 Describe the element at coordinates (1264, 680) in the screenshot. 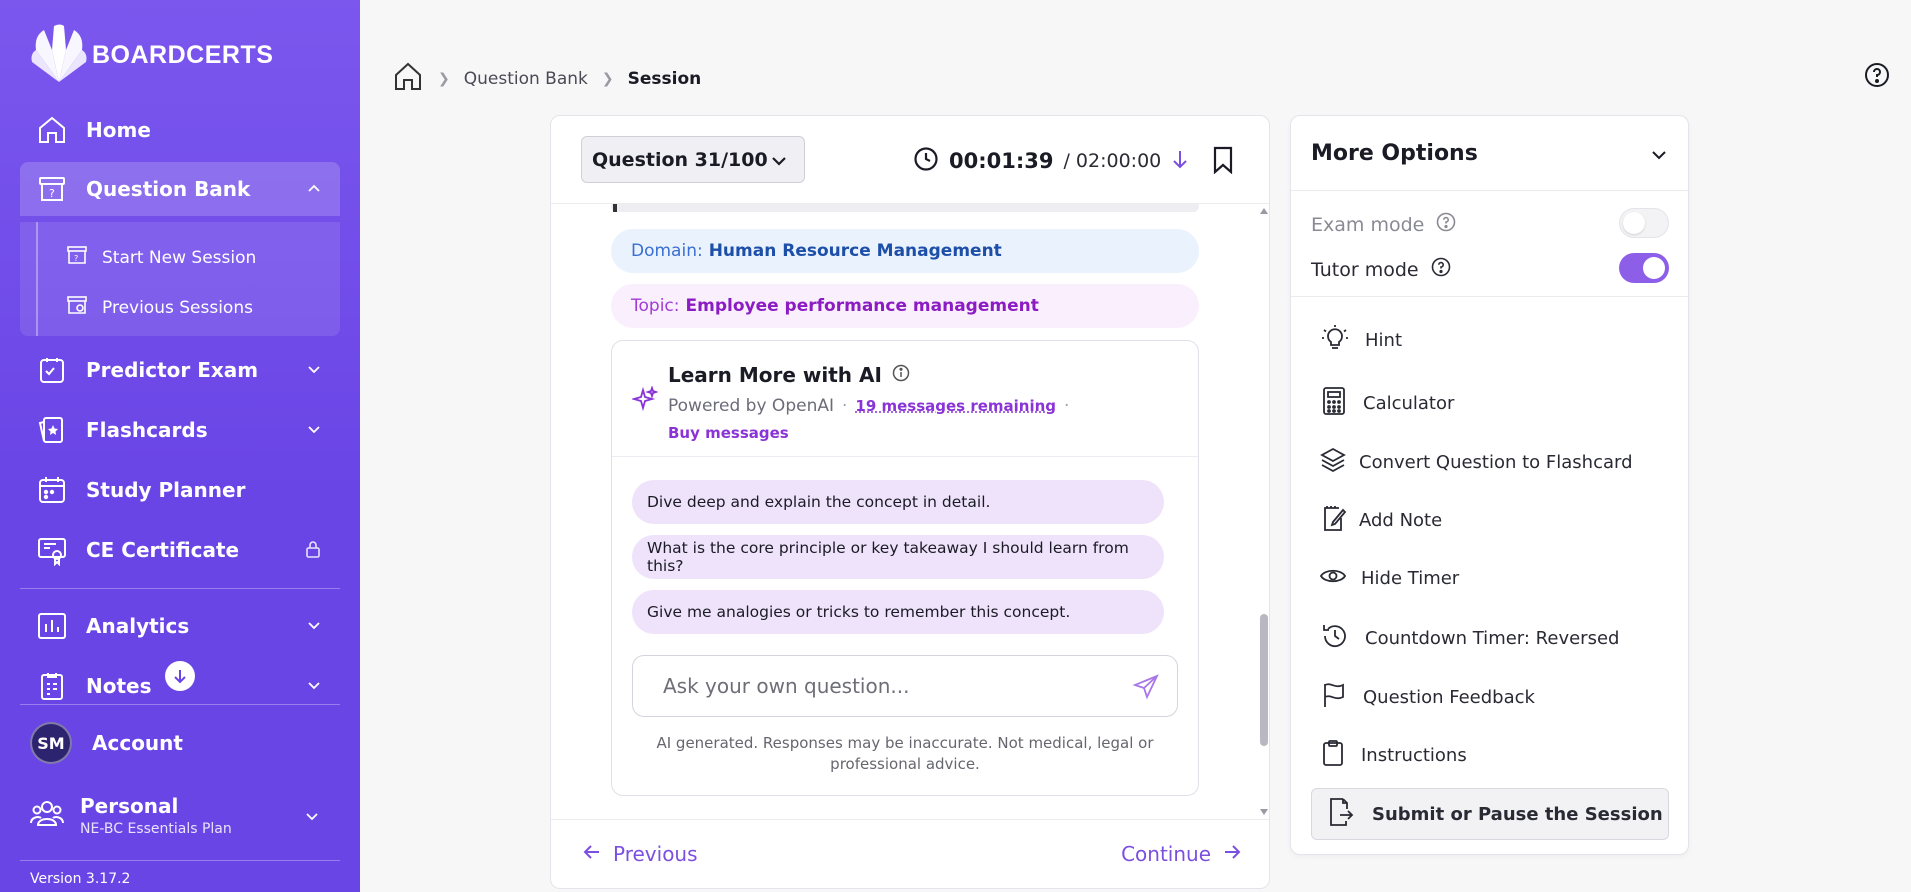

I see `scrollbar-thumb` at that location.